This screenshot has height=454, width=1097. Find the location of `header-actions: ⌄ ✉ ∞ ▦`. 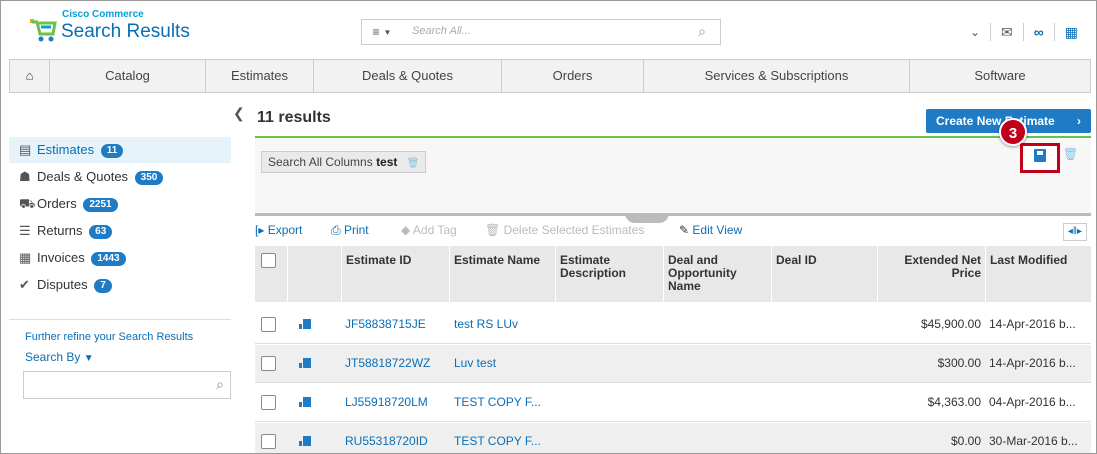

header-actions: ⌄ ✉ ∞ ▦ is located at coordinates (1024, 32).